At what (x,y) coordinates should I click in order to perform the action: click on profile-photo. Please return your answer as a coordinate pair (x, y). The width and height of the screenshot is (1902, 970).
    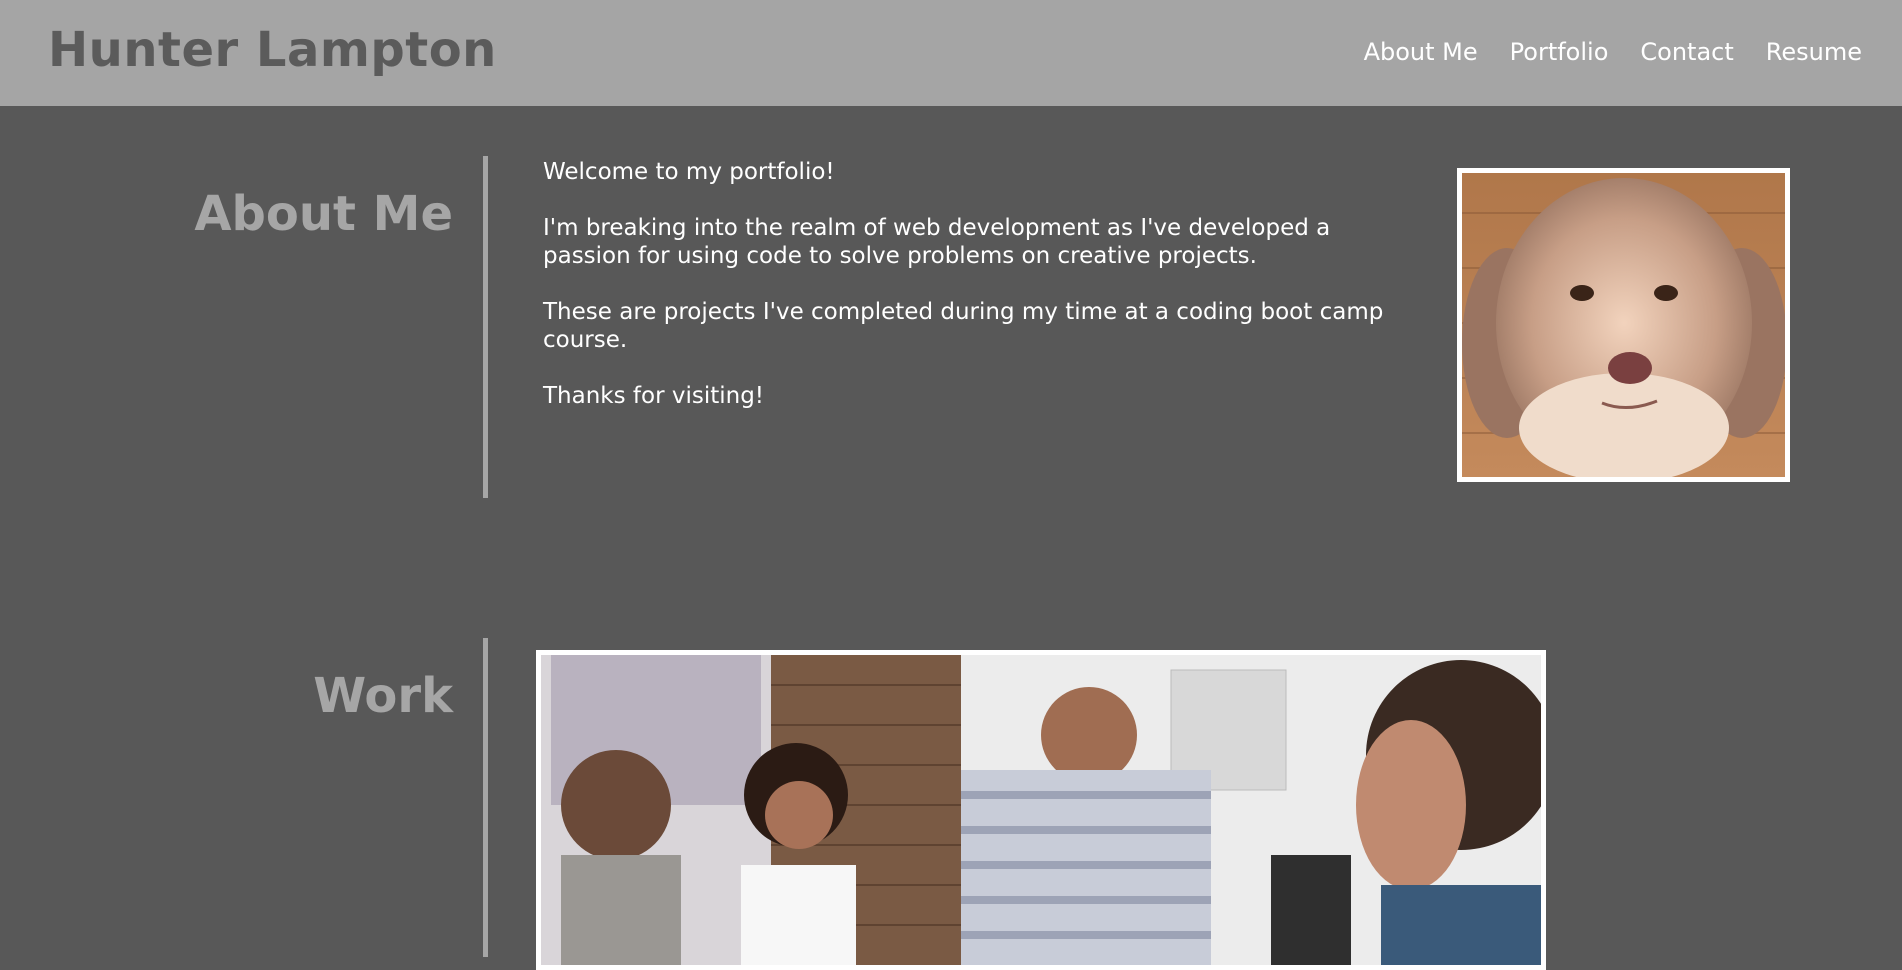
    Looking at the image, I should click on (1623, 325).